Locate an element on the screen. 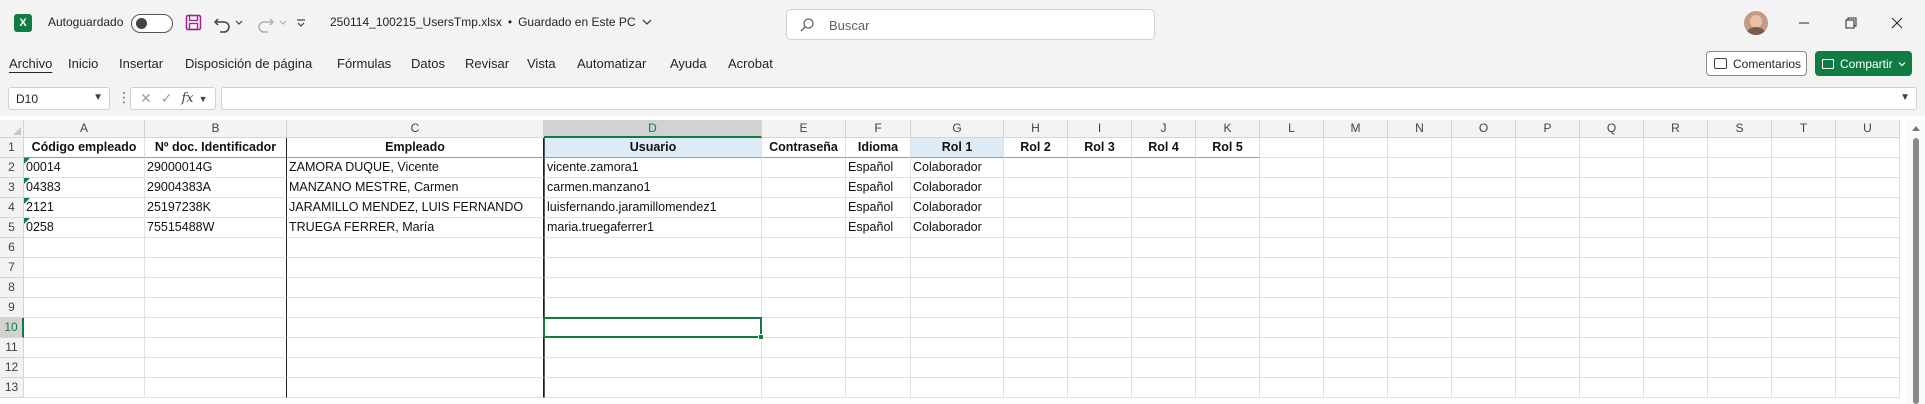 The image size is (1925, 404). header-cell: Rol 3 is located at coordinates (1100, 148).